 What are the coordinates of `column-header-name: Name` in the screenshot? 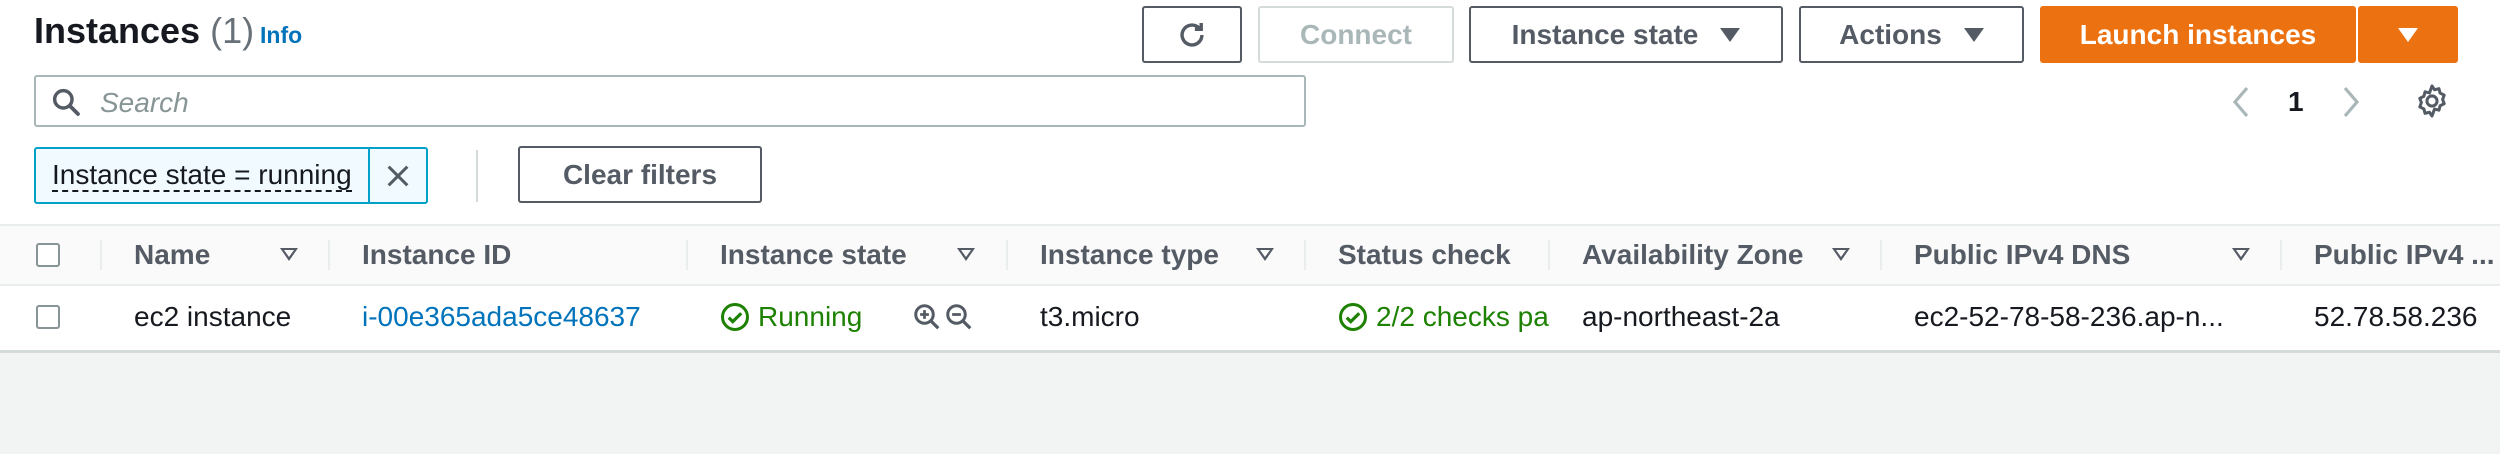 It's located at (172, 255).